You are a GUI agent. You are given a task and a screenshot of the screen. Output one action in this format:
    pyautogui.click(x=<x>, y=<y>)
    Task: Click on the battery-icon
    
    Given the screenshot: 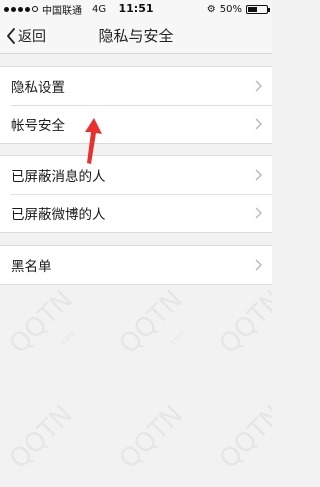 What is the action you would take?
    pyautogui.click(x=258, y=9)
    